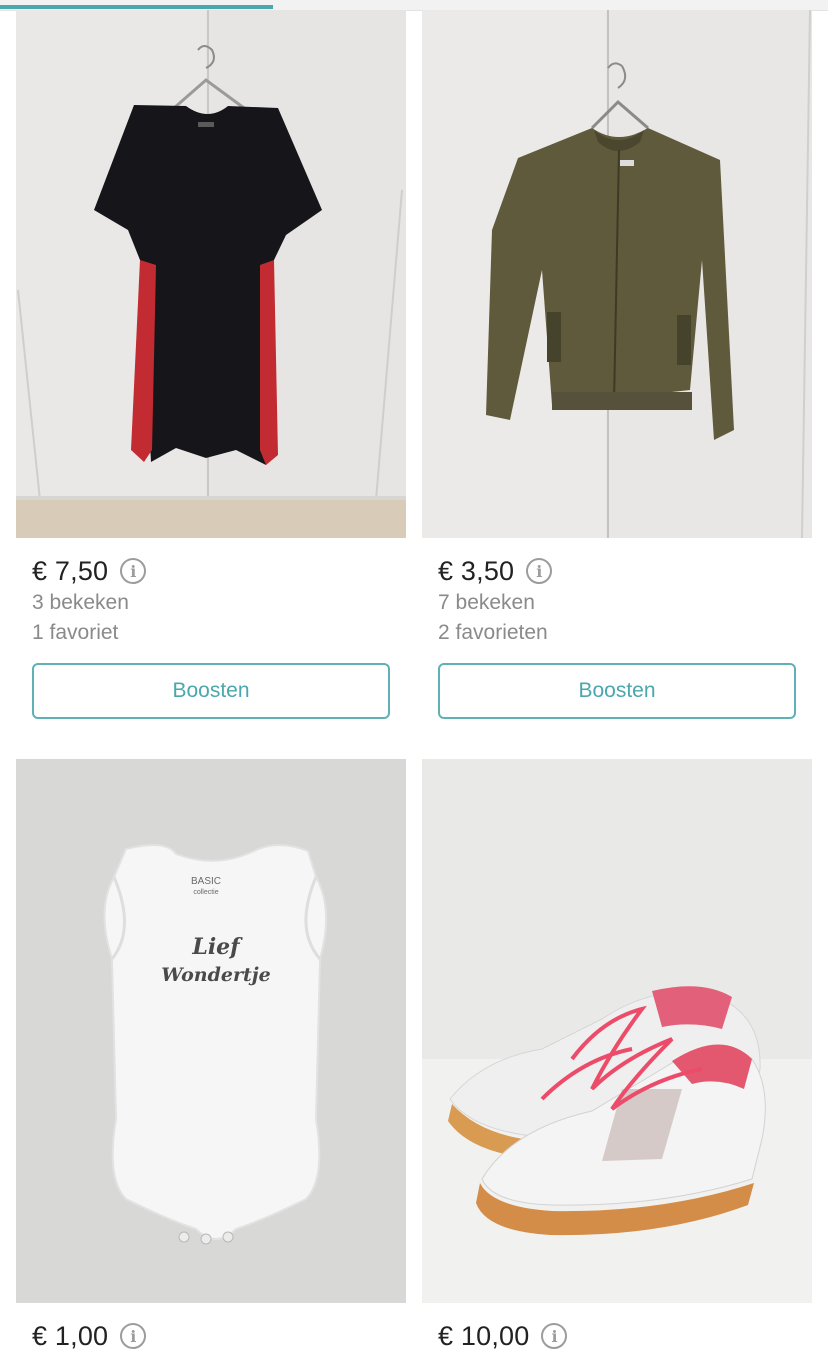 This screenshot has height=1354, width=828. Describe the element at coordinates (215, 975) in the screenshot. I see `print-text-line2: Wondertje` at that location.